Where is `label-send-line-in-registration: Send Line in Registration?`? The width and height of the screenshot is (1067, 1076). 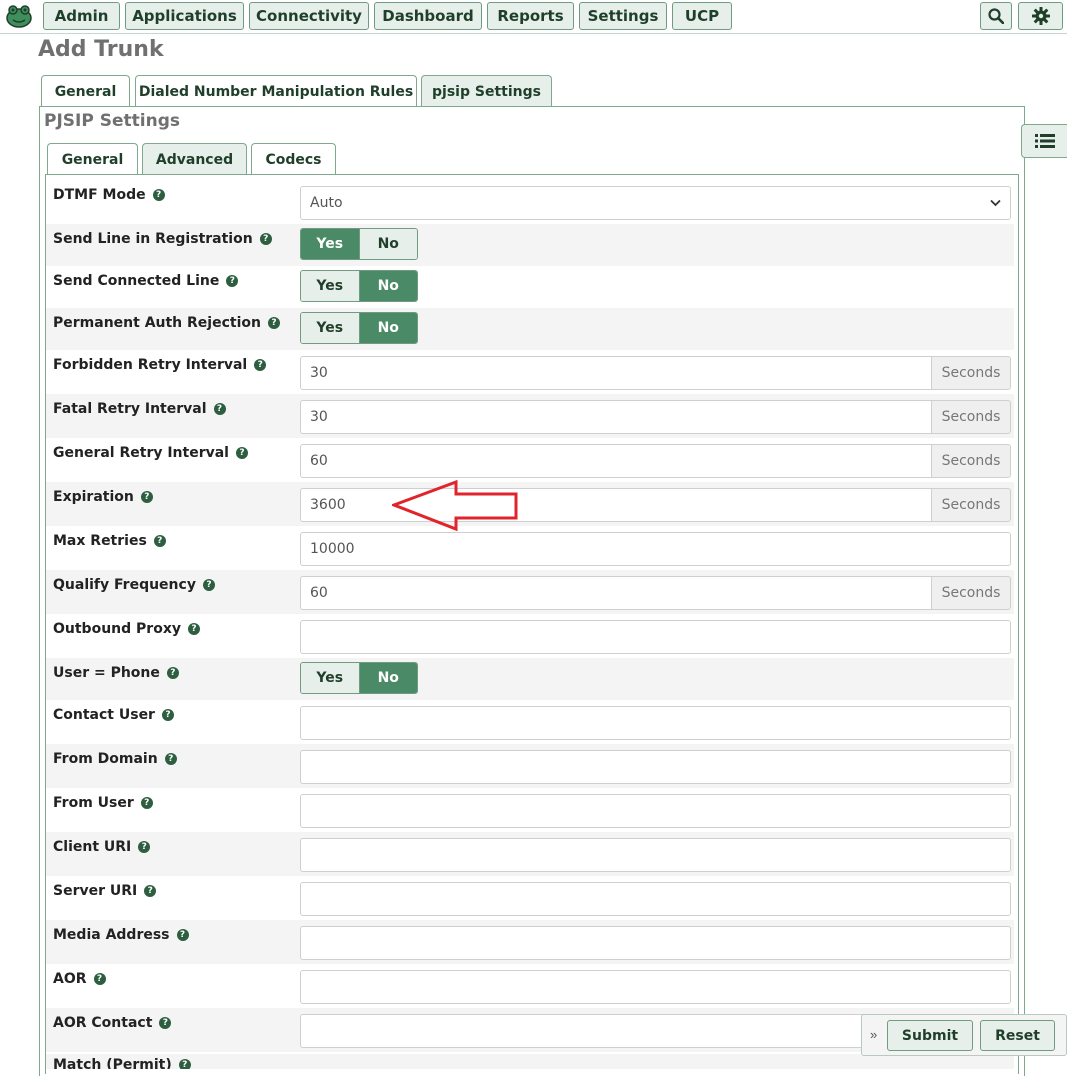 label-send-line-in-registration: Send Line in Registration? is located at coordinates (162, 239).